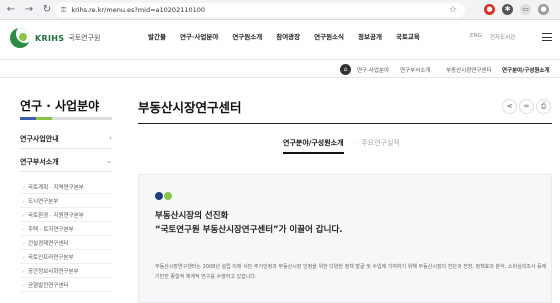 The image size is (560, 303). What do you see at coordinates (66, 216) in the screenshot?
I see `sidebar-subitem: 국토환경 · 자원연구본부` at bounding box center [66, 216].